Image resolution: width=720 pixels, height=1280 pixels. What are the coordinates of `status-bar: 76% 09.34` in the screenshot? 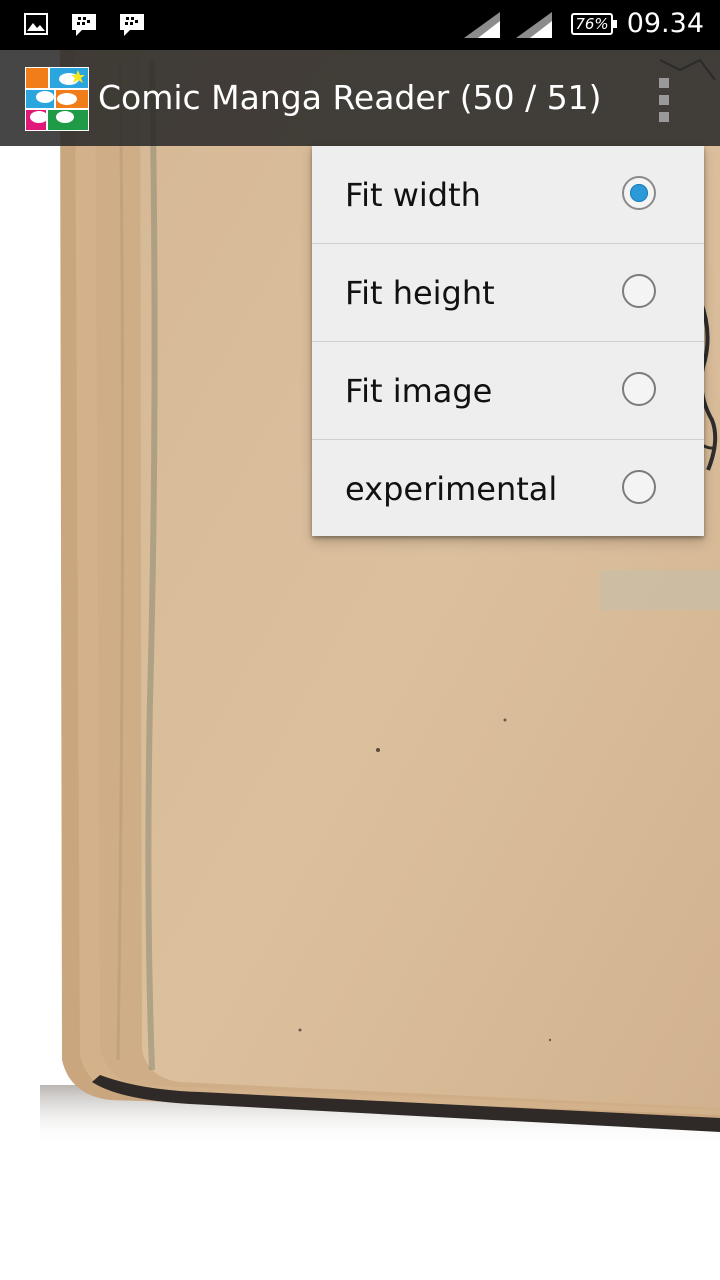 It's located at (360, 25).